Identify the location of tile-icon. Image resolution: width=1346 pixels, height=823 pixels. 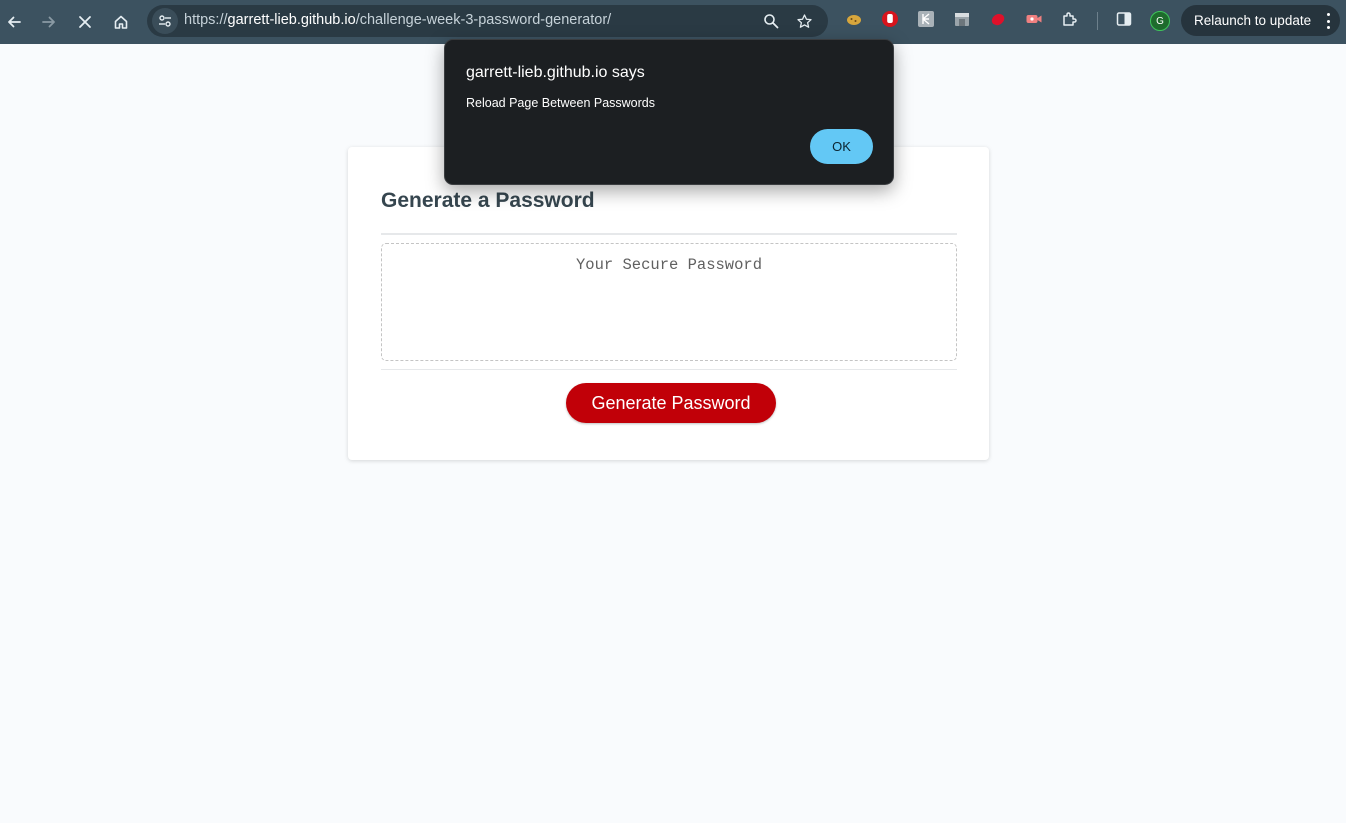
(926, 19).